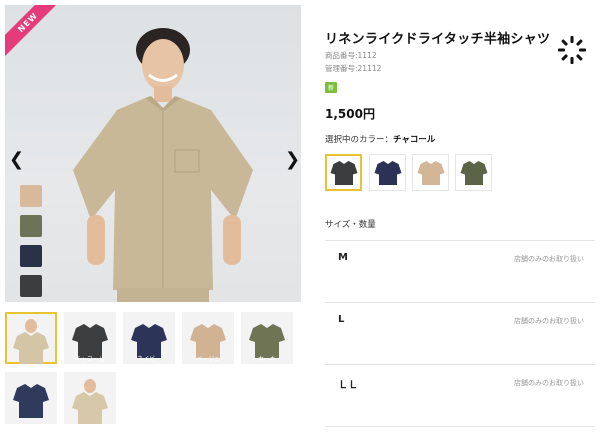 This screenshot has height=433, width=600. I want to click on size-l: L, so click(341, 319).